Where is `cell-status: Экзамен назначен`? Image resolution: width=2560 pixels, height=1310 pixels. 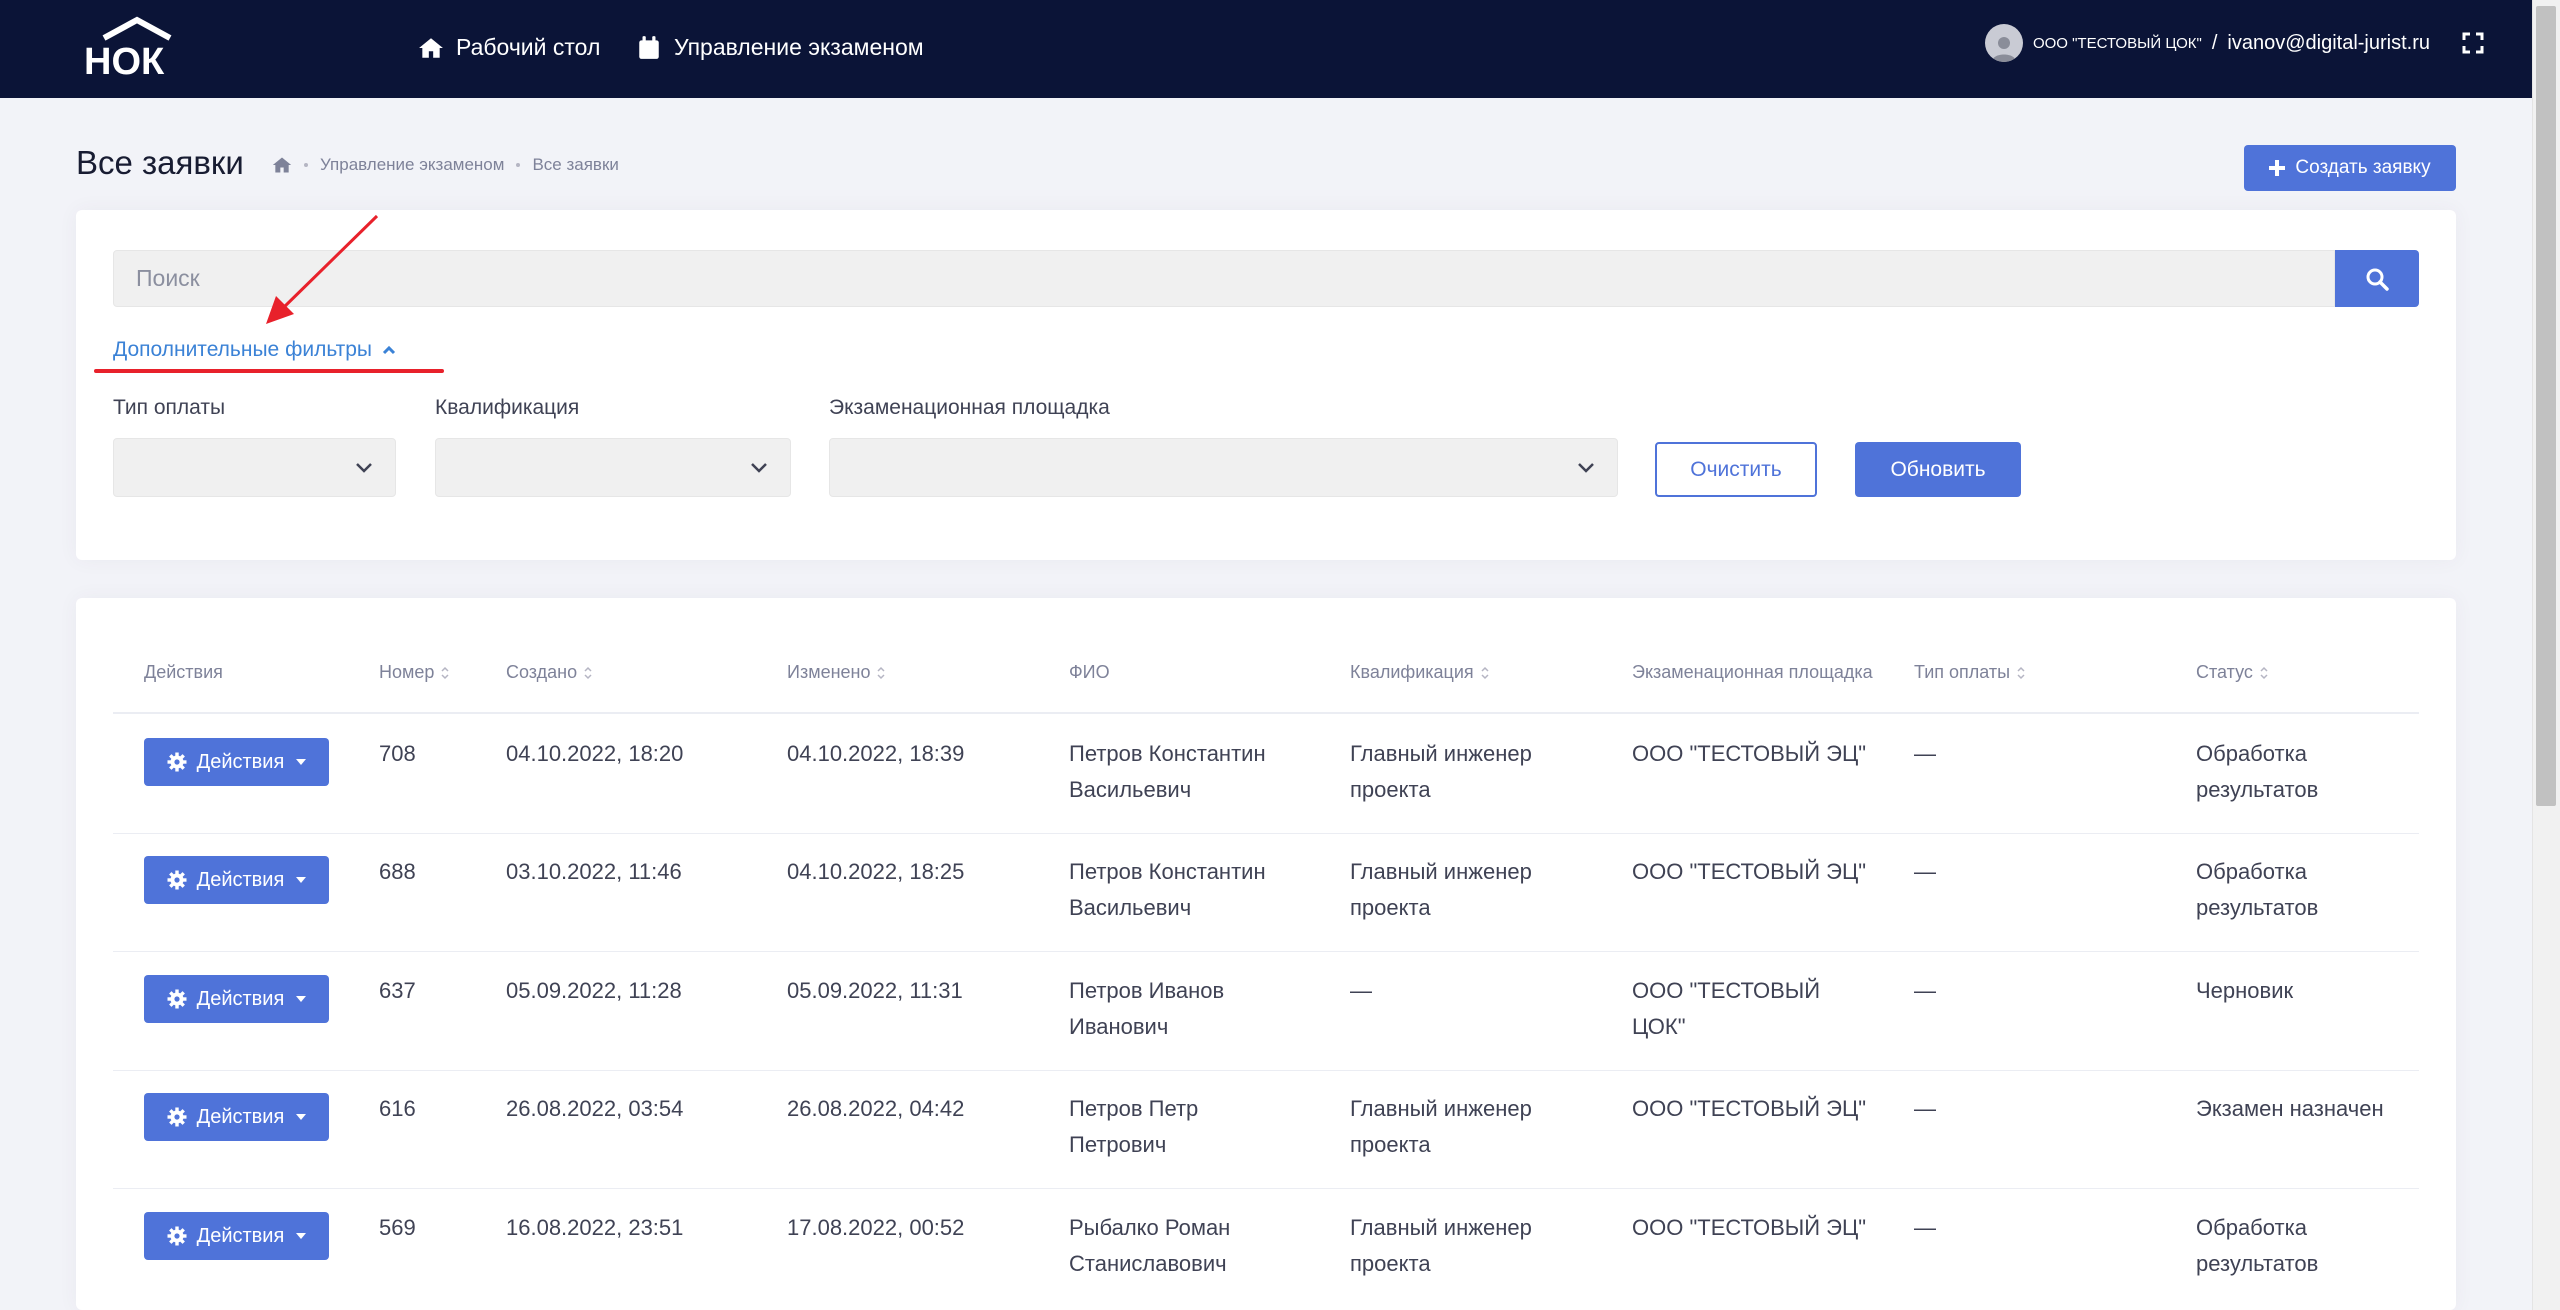
cell-status: Экзамен назначен is located at coordinates (2290, 1109).